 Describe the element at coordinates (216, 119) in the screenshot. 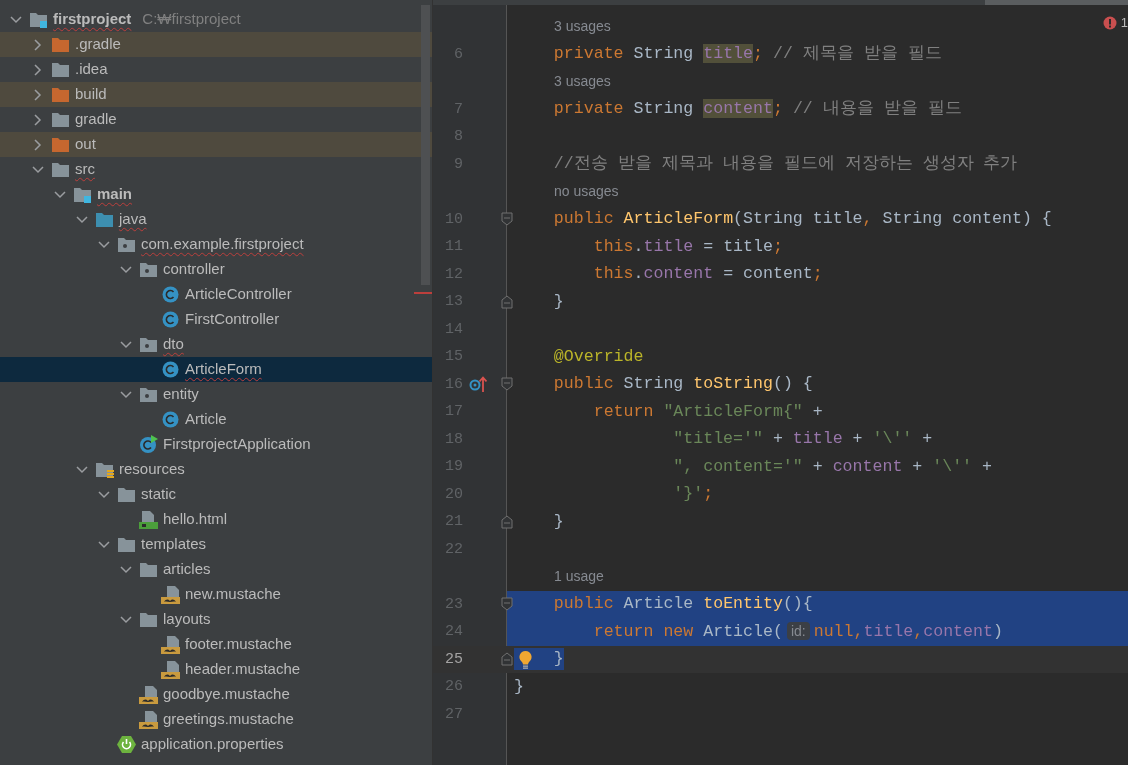

I see `tree-item: gradle` at that location.